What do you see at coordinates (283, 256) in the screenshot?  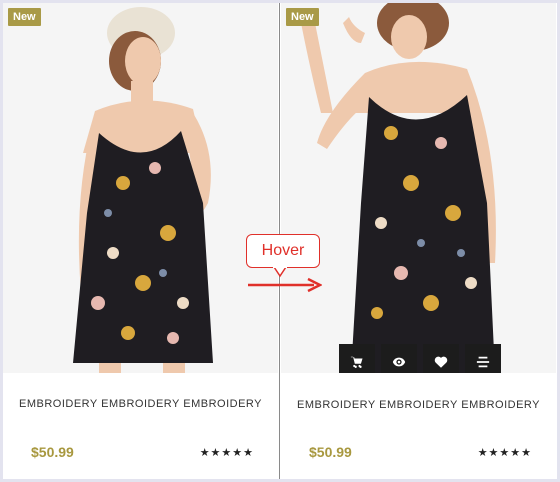 I see `hover-callout: Hover` at bounding box center [283, 256].